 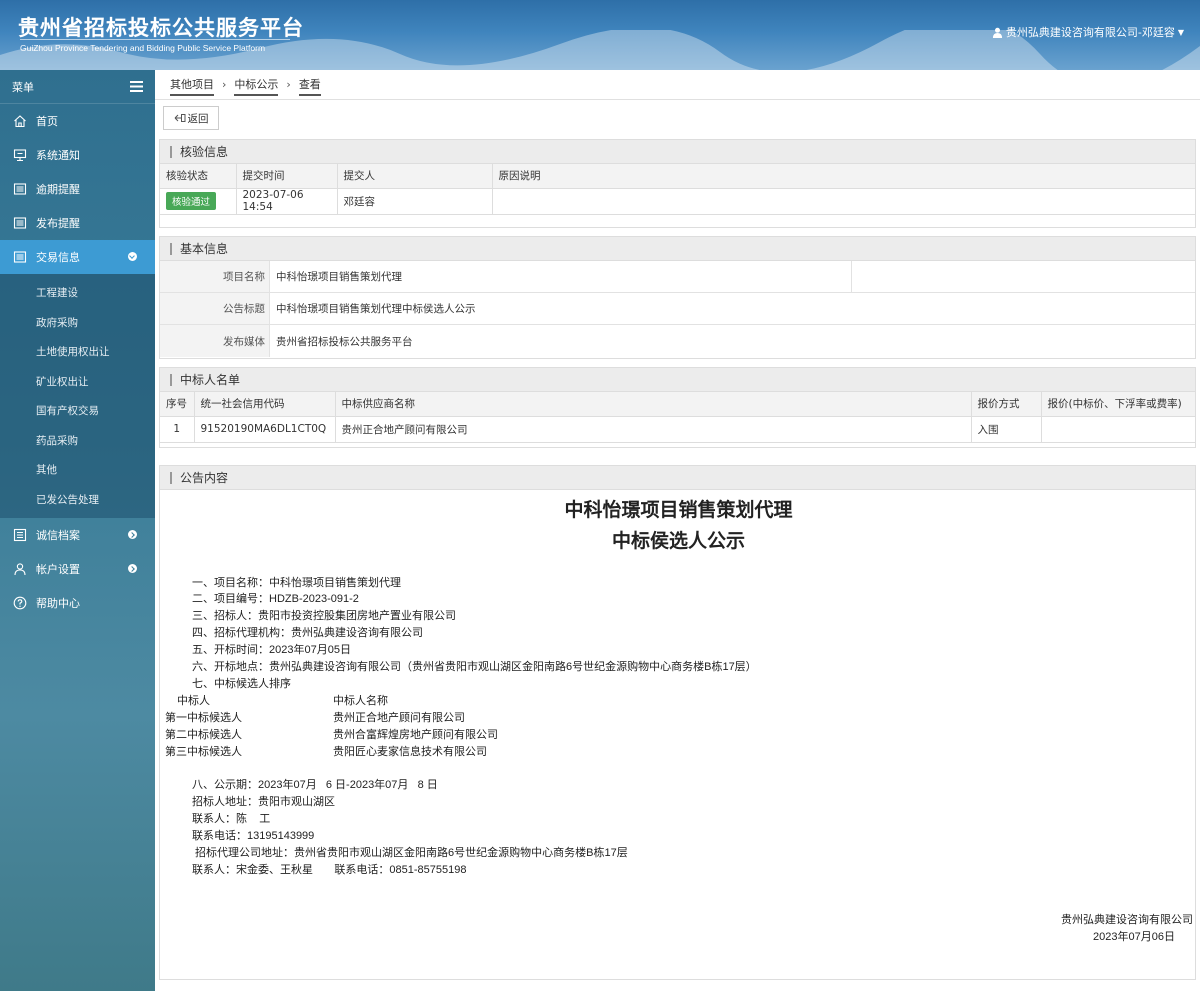 What do you see at coordinates (653, 404) in the screenshot?
I see `column-header: 中标供应商名称` at bounding box center [653, 404].